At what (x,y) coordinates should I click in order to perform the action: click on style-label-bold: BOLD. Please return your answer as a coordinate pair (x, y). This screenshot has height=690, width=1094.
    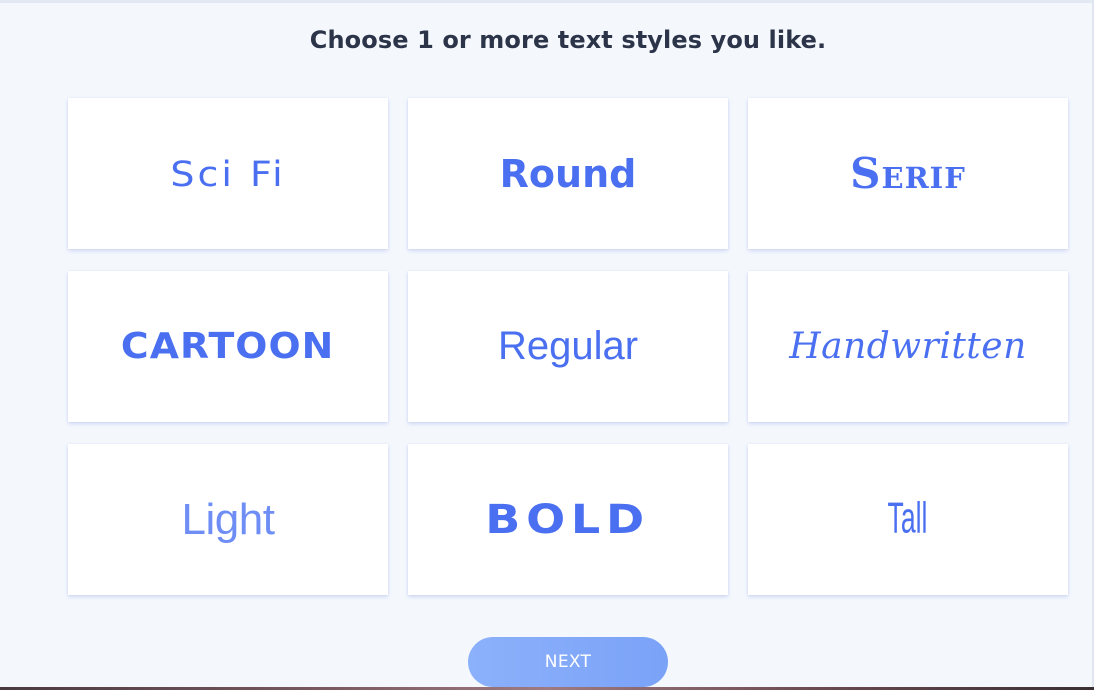
    Looking at the image, I should click on (568, 519).